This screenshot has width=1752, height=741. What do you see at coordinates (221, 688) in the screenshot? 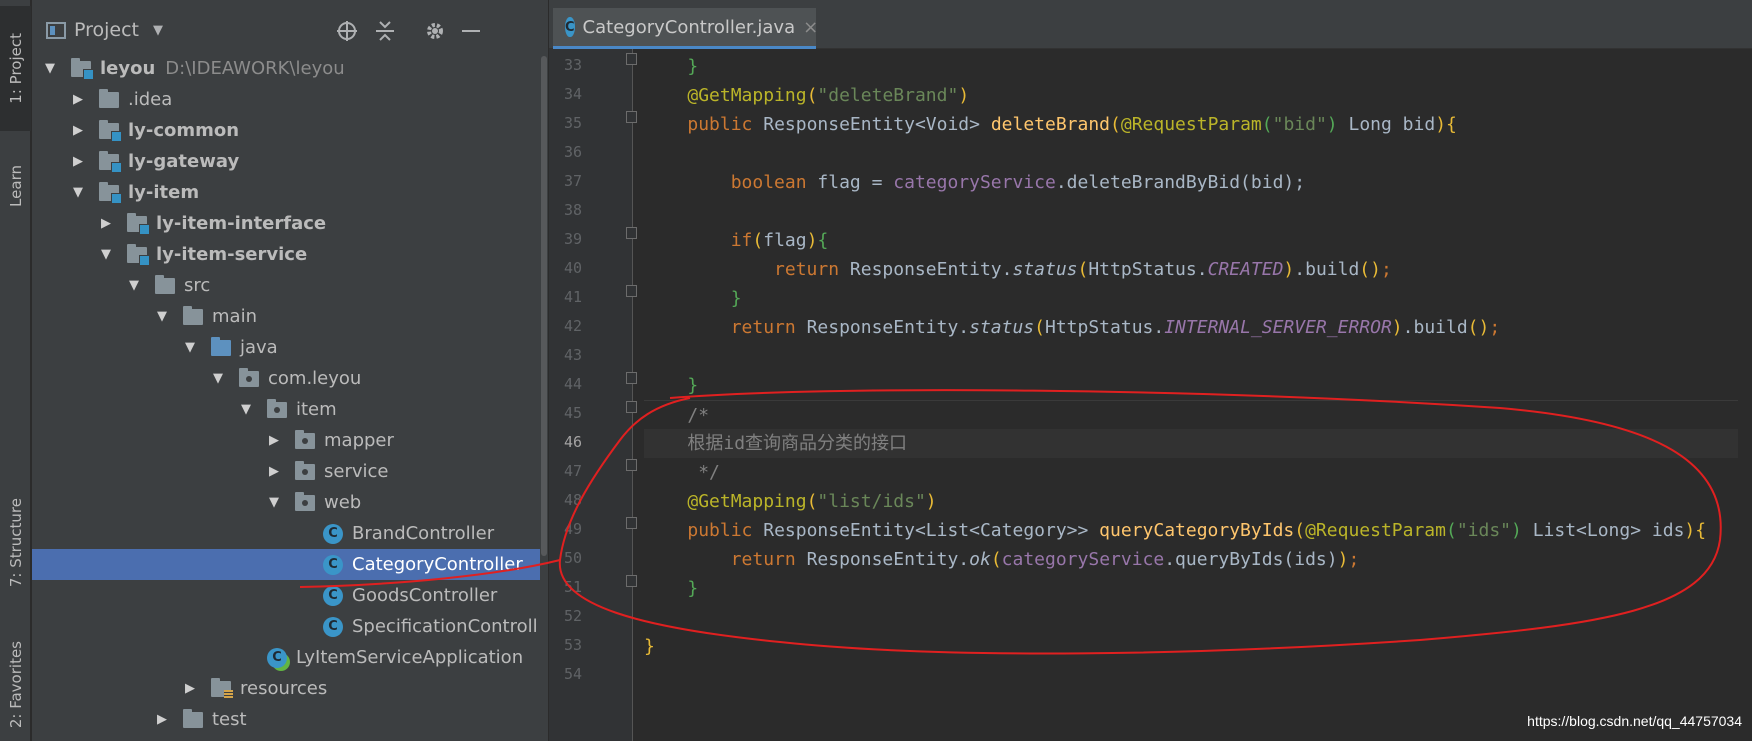
I see `resources-folder-icon` at bounding box center [221, 688].